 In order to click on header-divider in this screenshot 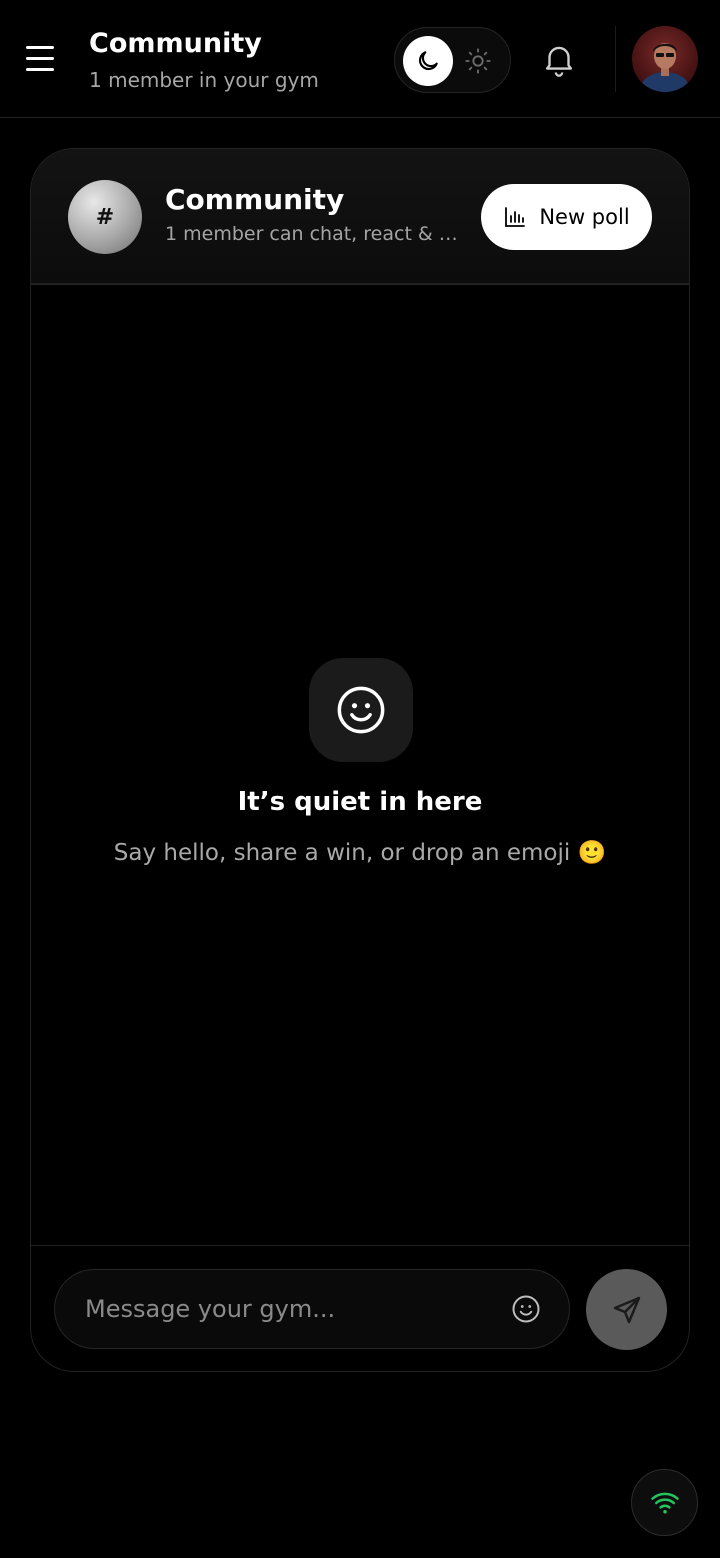, I will do `click(615, 59)`.